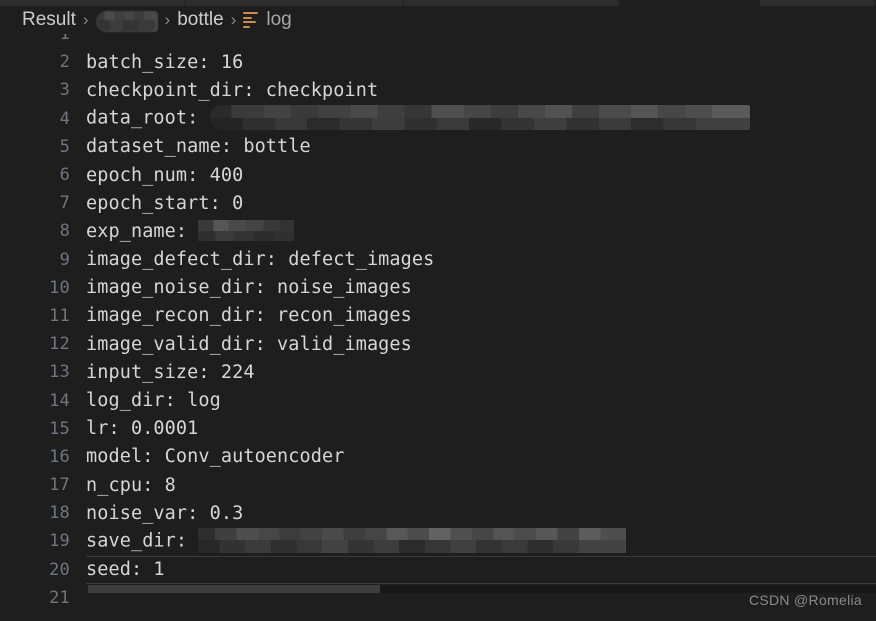 The image size is (876, 621). I want to click on line-number: 4, so click(64, 118).